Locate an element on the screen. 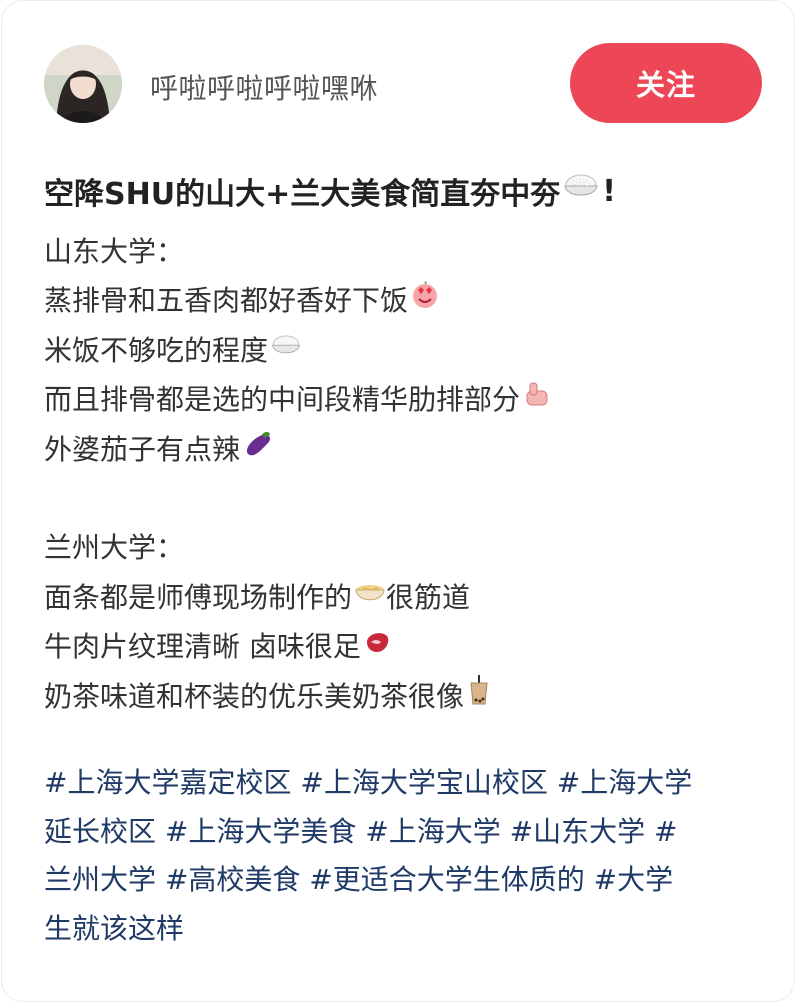 The width and height of the screenshot is (802, 1002). author-name: 呼啦呼啦呼啦嘿咻 is located at coordinates (264, 87).